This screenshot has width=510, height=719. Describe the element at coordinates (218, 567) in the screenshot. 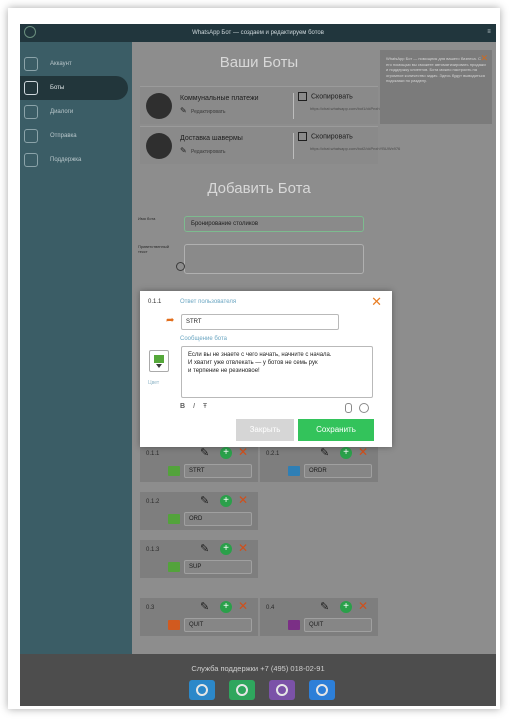

I see `node-command: SUP` at that location.